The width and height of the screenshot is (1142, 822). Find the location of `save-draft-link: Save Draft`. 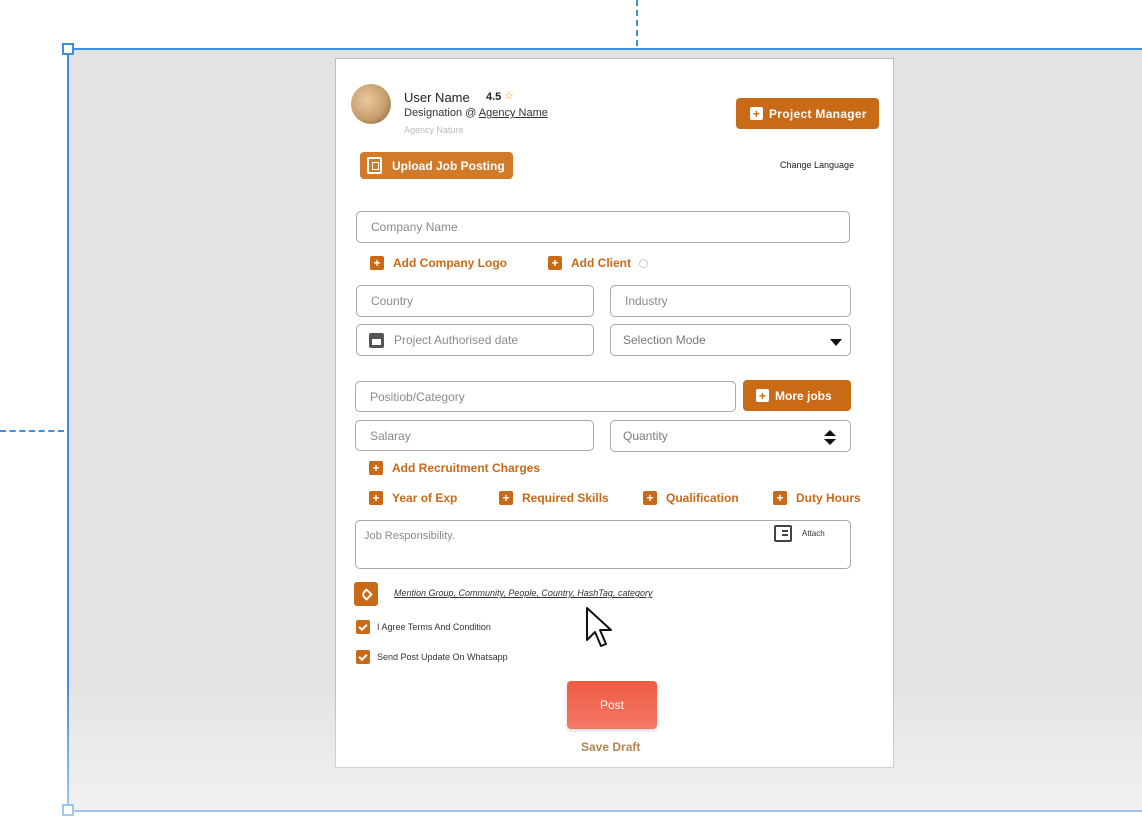

save-draft-link: Save Draft is located at coordinates (610, 747).